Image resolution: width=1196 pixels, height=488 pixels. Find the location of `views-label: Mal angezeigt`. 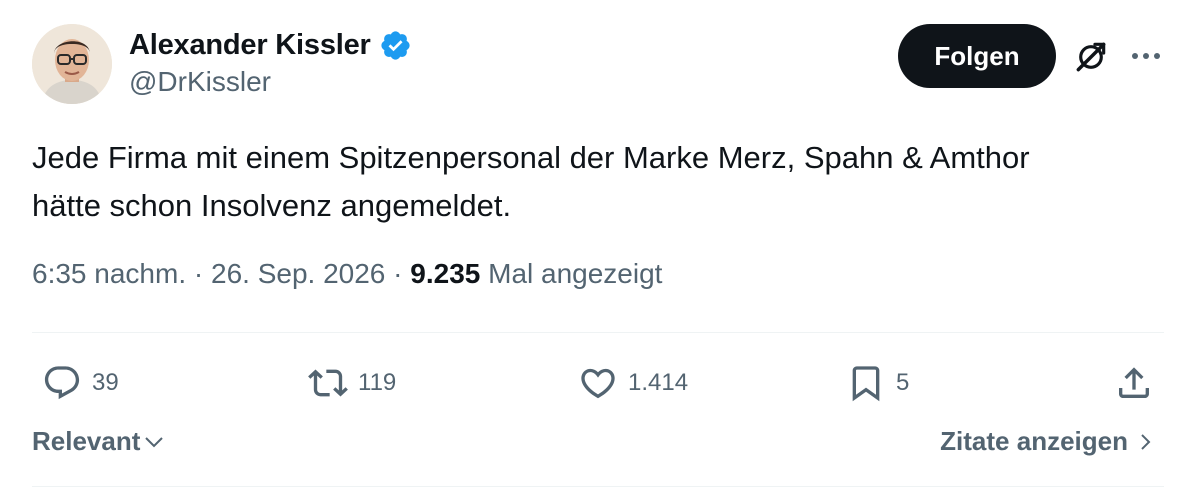

views-label: Mal angezeigt is located at coordinates (575, 273).